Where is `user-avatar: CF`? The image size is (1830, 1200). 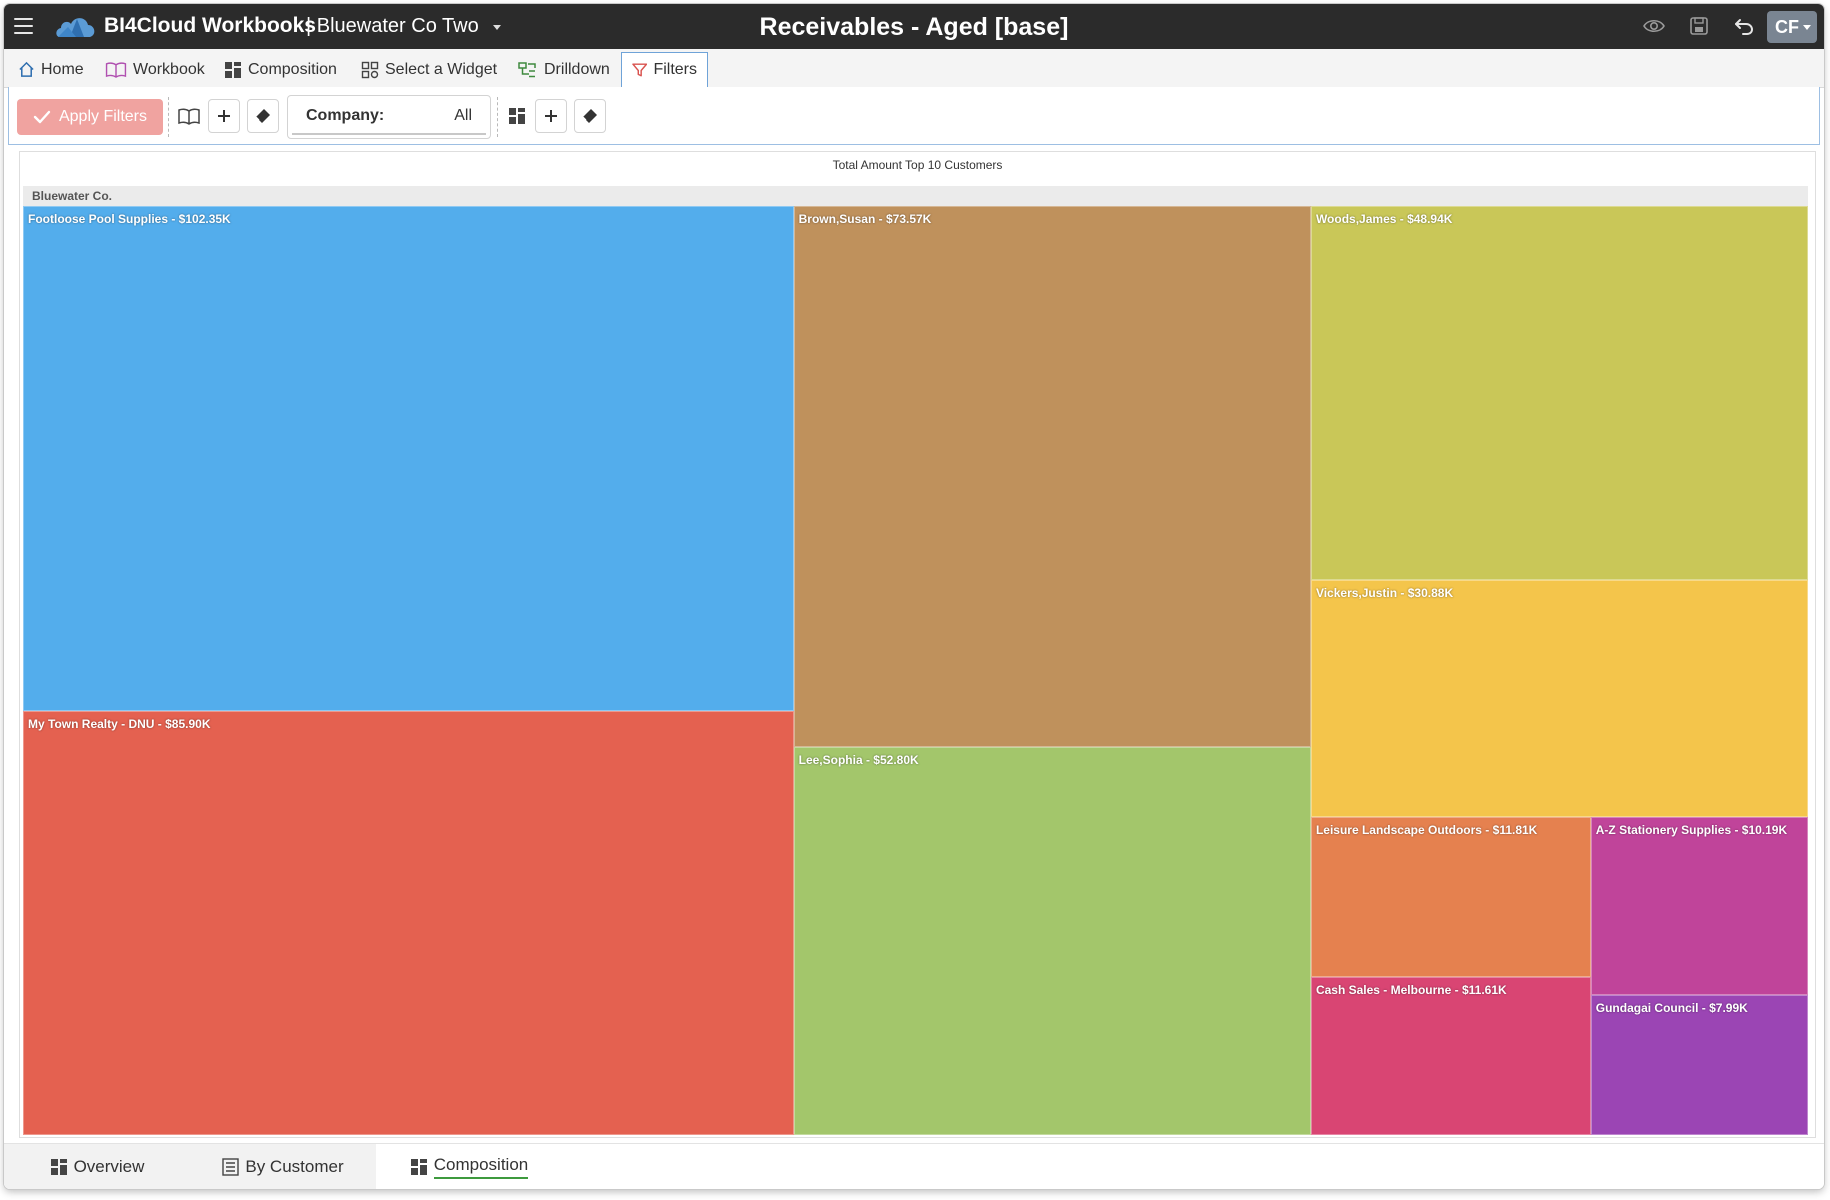 user-avatar: CF is located at coordinates (1792, 27).